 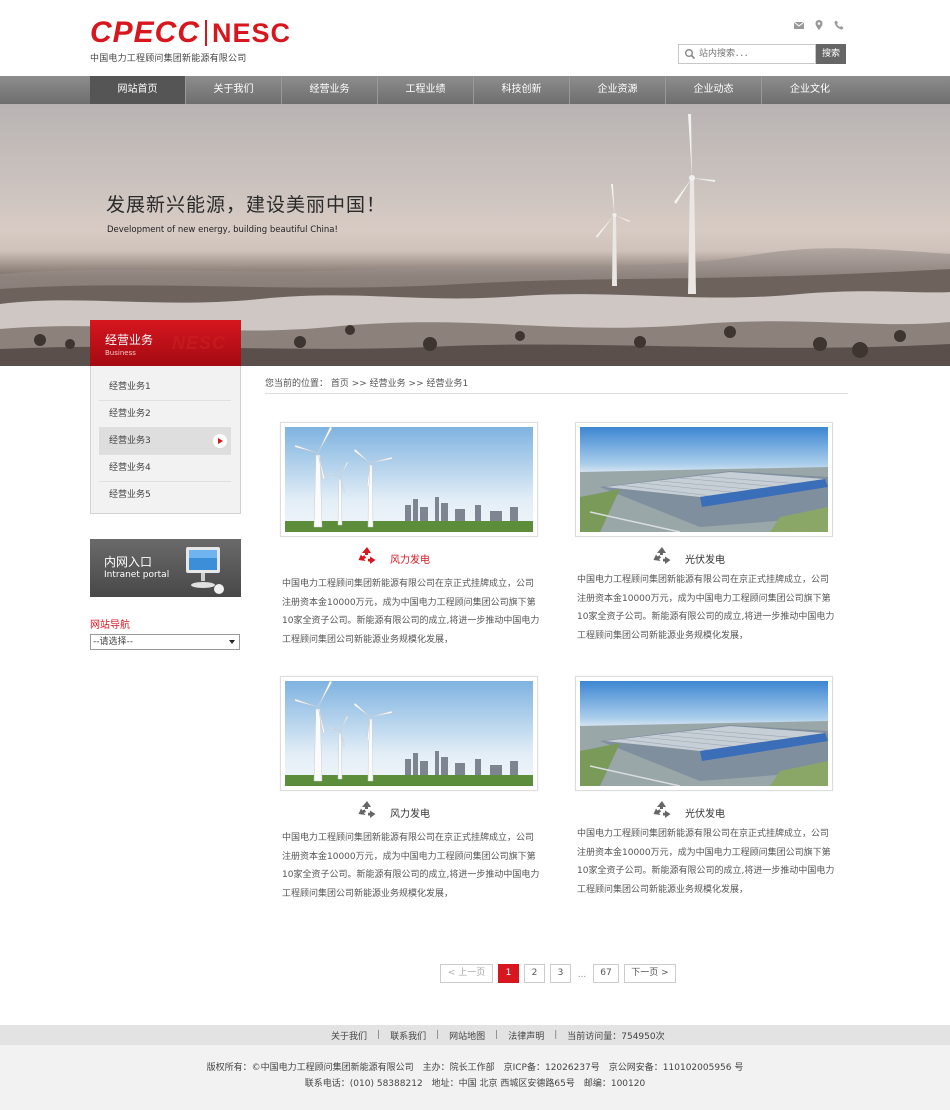 What do you see at coordinates (206, 33) in the screenshot?
I see `logo-divider` at bounding box center [206, 33].